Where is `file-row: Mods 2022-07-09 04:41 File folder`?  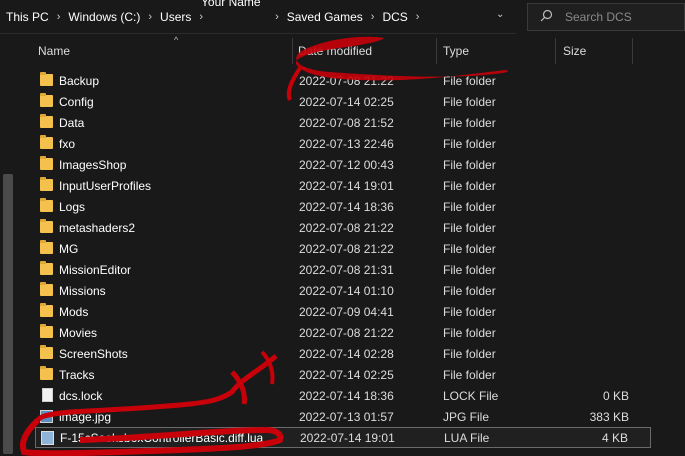 file-row: Mods 2022-07-09 04:41 File folder is located at coordinates (343, 311).